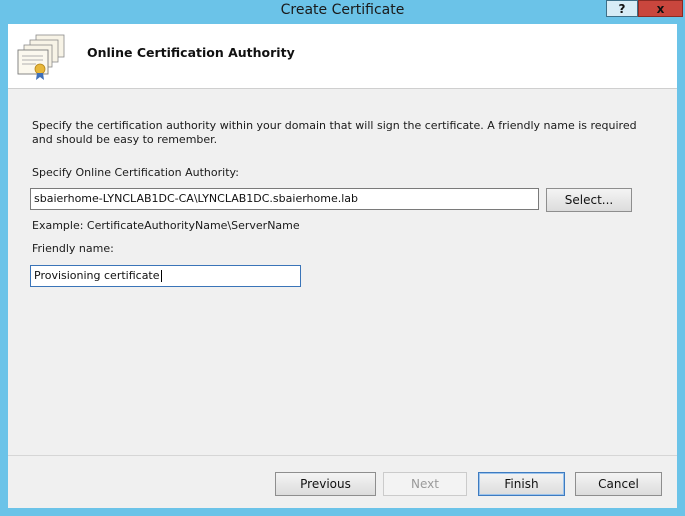 Image resolution: width=685 pixels, height=516 pixels. What do you see at coordinates (165, 276) in the screenshot?
I see `friendly-name-input: Provisioning certificate` at bounding box center [165, 276].